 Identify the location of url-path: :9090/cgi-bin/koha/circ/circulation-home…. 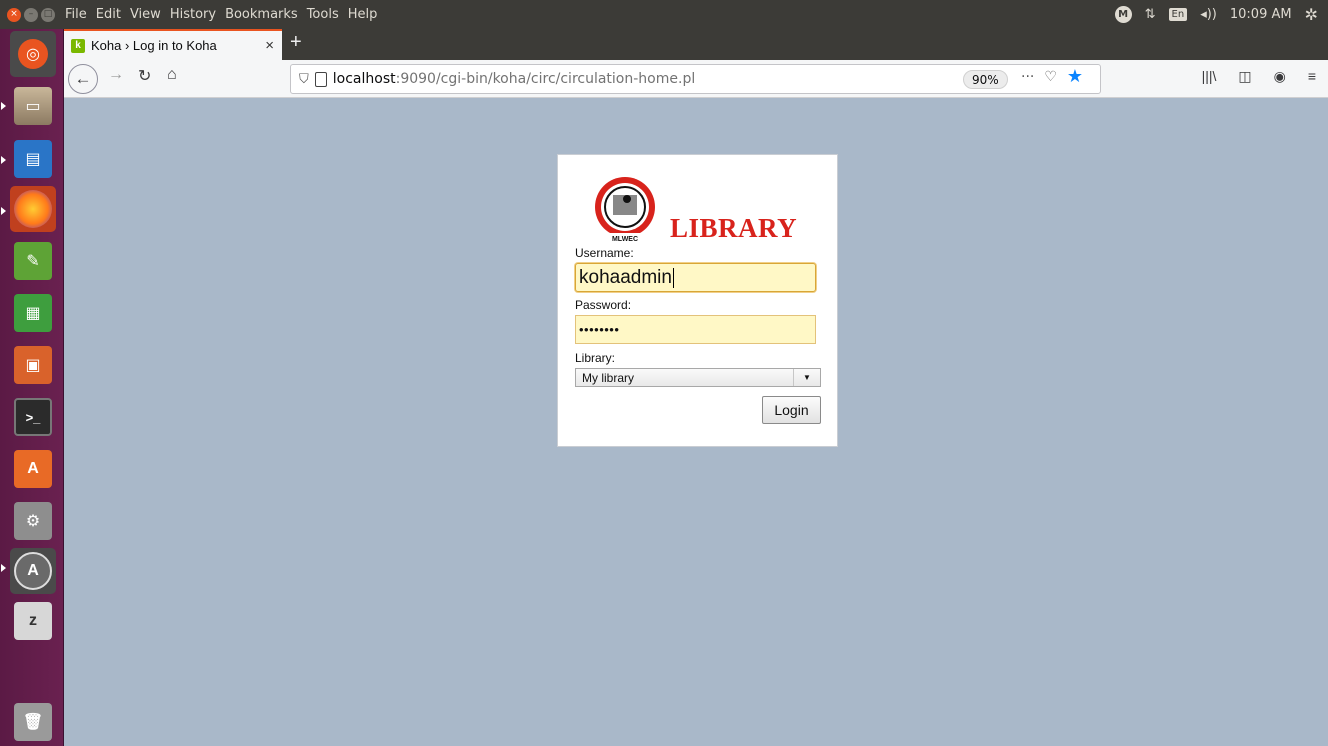
(545, 79).